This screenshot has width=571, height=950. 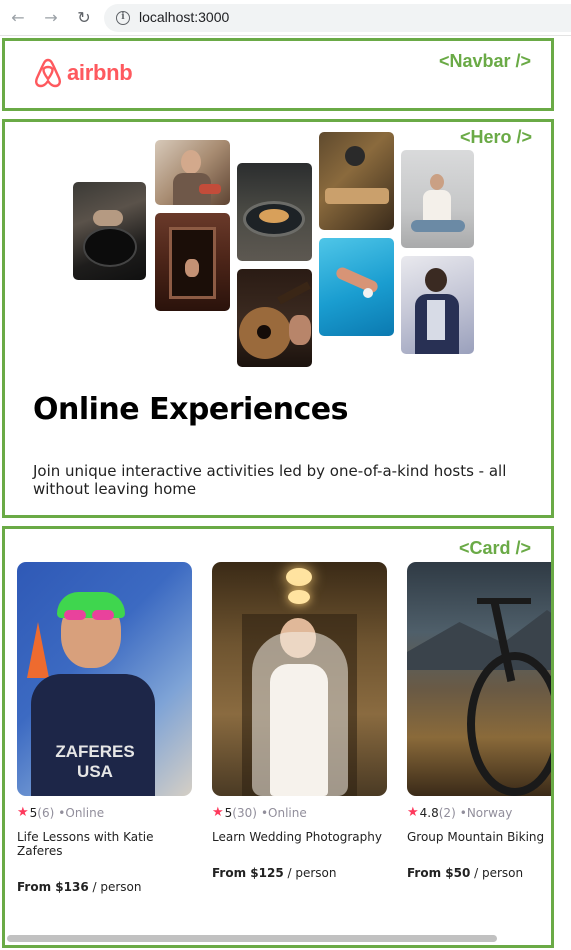 I want to click on photo-swimmer, so click(x=356, y=287).